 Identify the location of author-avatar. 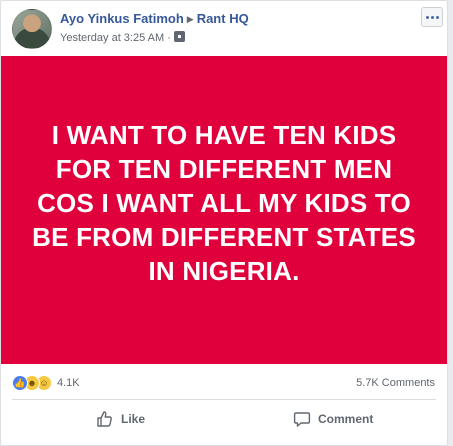
(32, 29).